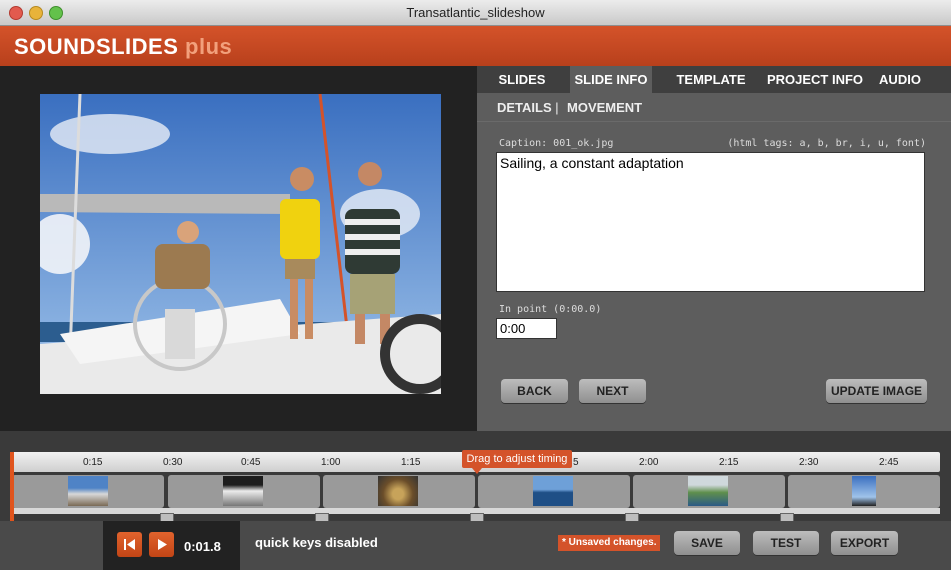 The image size is (951, 570). What do you see at coordinates (611, 79) in the screenshot?
I see `tab-slide-info: SLIDE INFO` at bounding box center [611, 79].